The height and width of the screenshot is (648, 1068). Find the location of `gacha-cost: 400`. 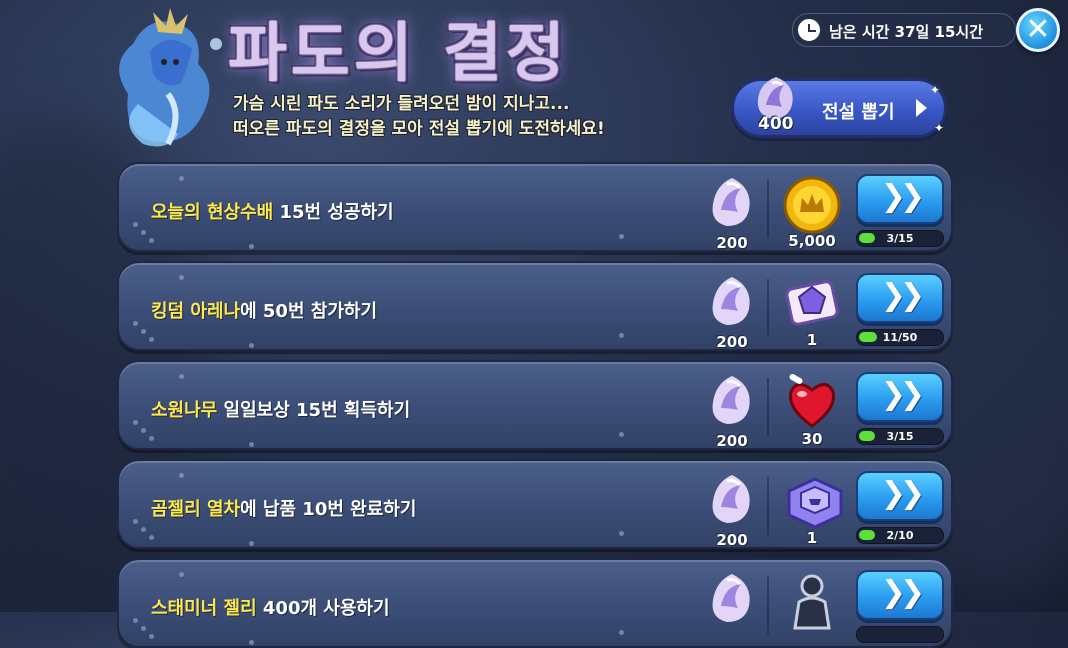

gacha-cost: 400 is located at coordinates (776, 124).